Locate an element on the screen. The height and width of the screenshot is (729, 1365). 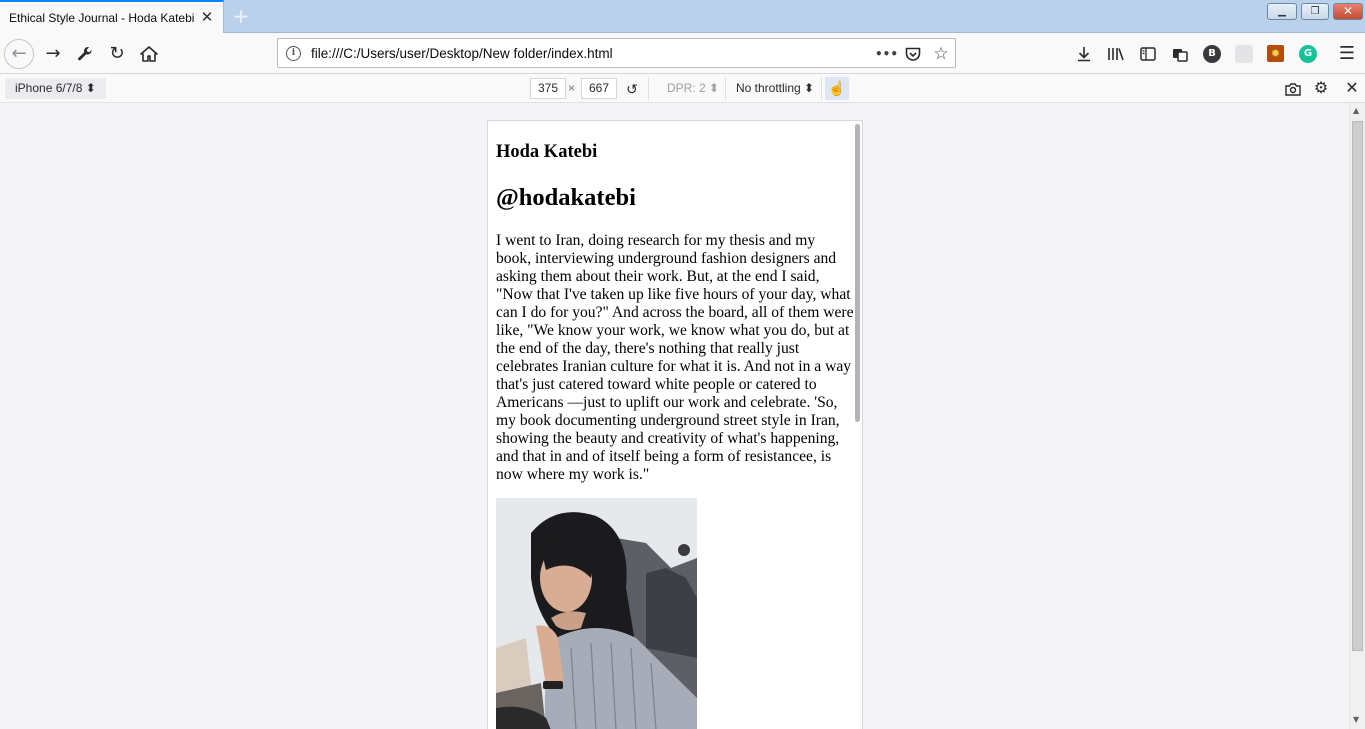
new-tab-icon: + is located at coordinates (241, 16).